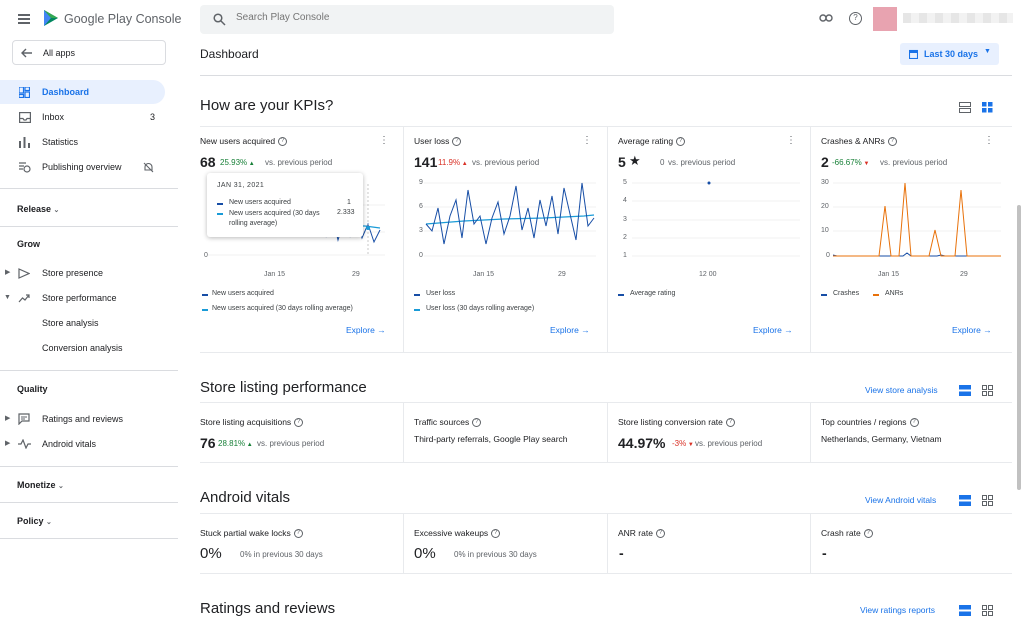  What do you see at coordinates (26, 53) in the screenshot?
I see `back-arrow-icon` at bounding box center [26, 53].